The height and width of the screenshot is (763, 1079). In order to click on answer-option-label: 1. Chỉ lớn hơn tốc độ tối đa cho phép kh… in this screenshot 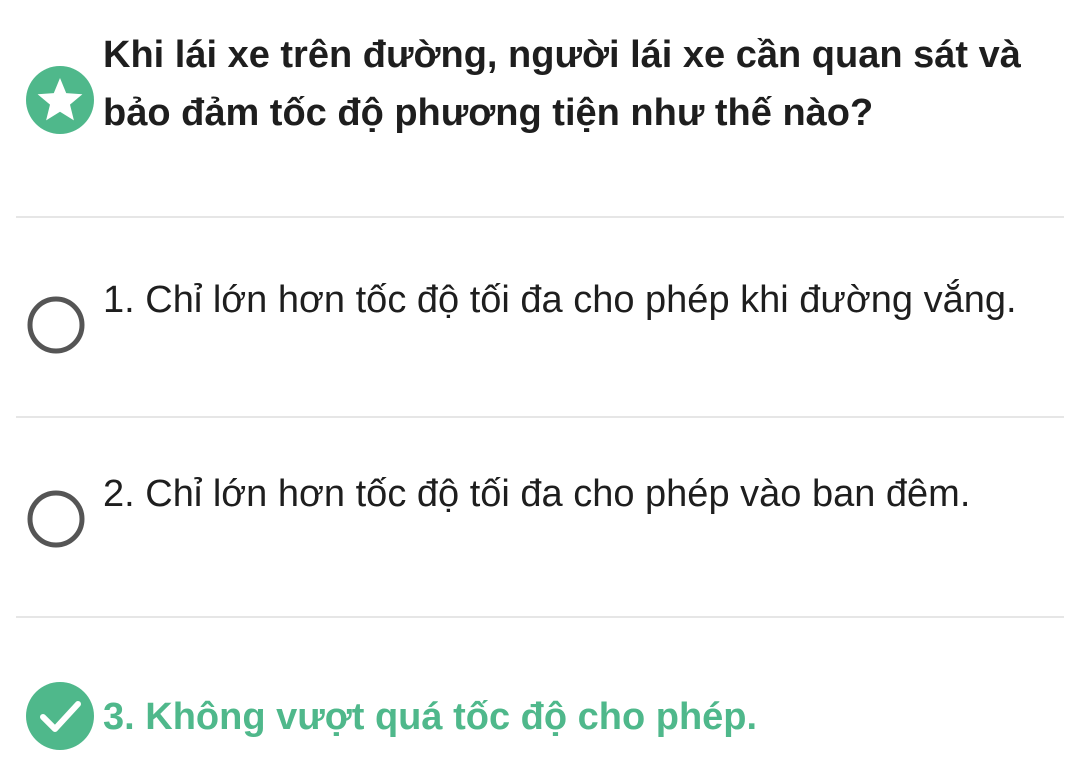, I will do `click(560, 300)`.